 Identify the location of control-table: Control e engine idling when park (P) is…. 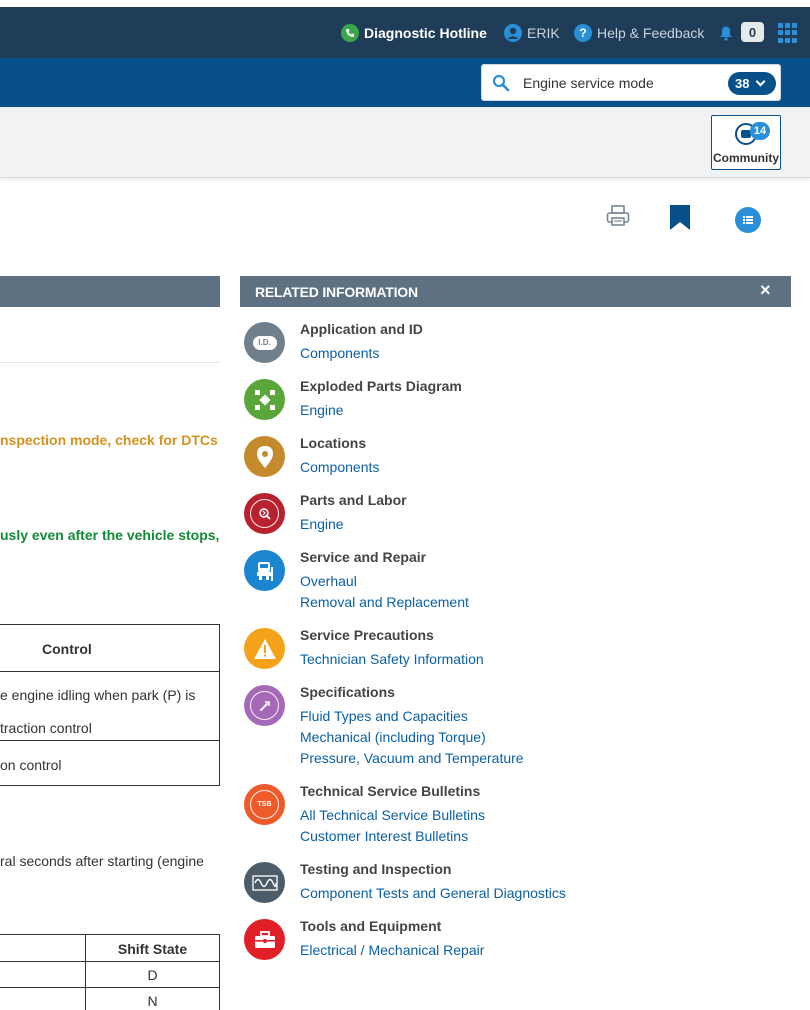
(110, 705).